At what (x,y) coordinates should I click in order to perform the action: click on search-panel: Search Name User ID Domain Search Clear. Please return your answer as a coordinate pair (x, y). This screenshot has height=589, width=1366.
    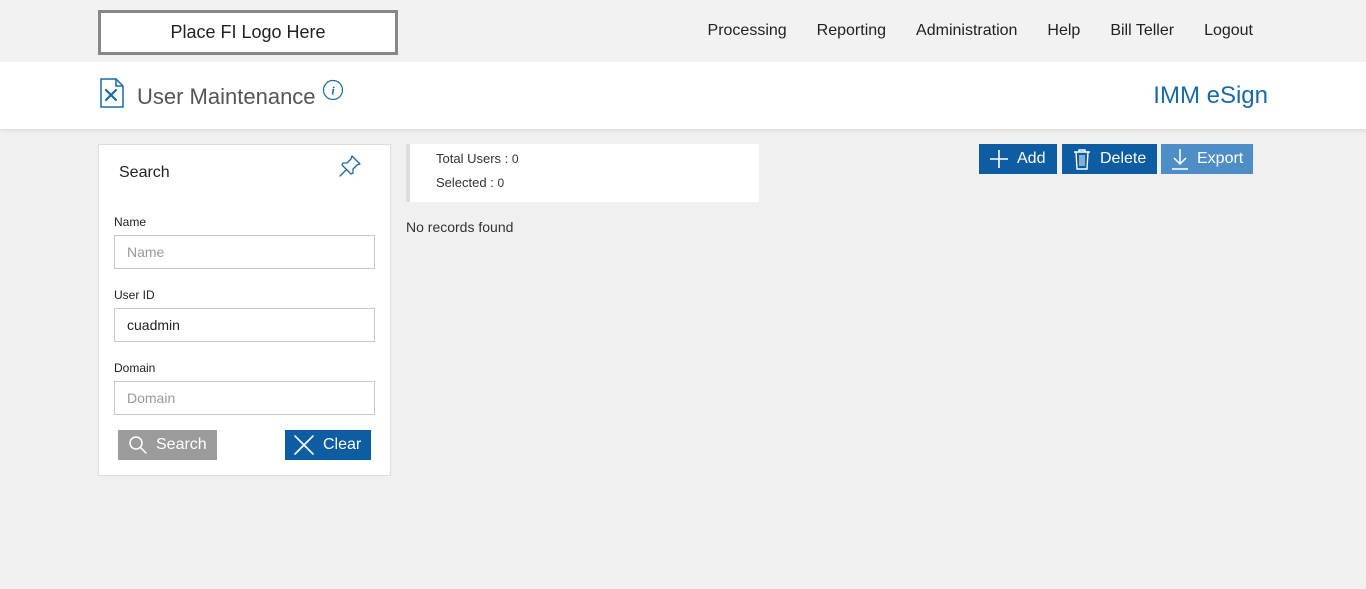
    Looking at the image, I should click on (244, 310).